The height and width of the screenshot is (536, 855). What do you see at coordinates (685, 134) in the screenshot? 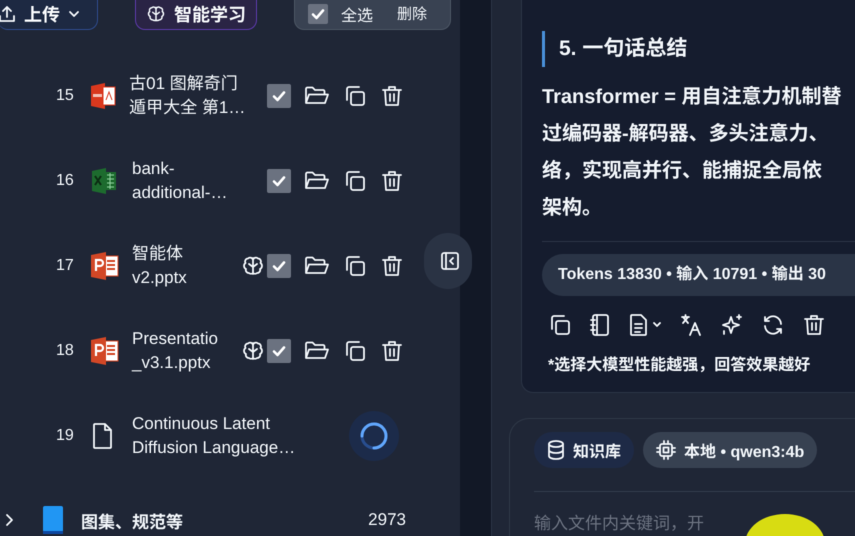
I see `answer-text-line: 过编码器-解码器、多头注意力、` at bounding box center [685, 134].